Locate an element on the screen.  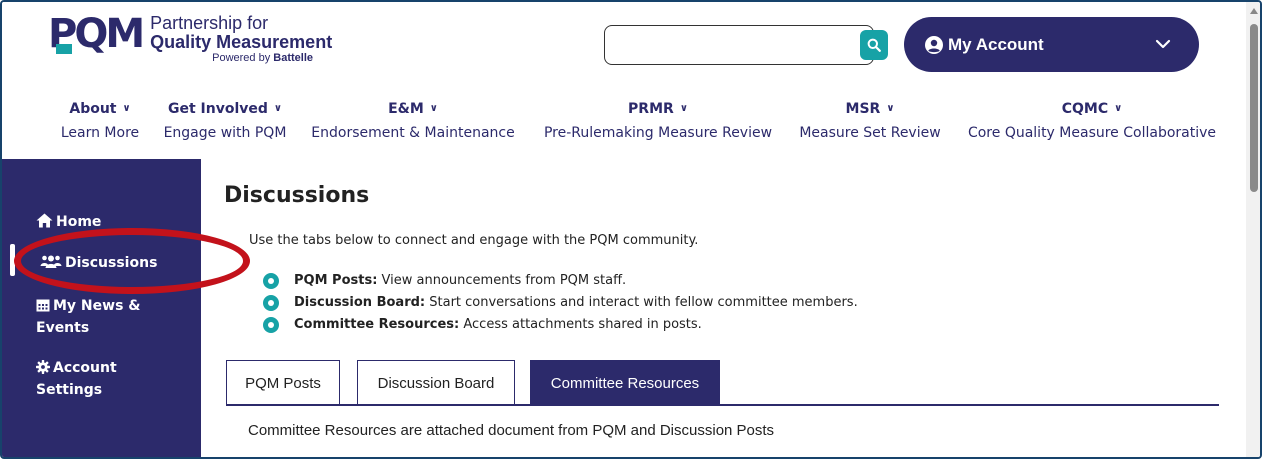
search-icon is located at coordinates (874, 45).